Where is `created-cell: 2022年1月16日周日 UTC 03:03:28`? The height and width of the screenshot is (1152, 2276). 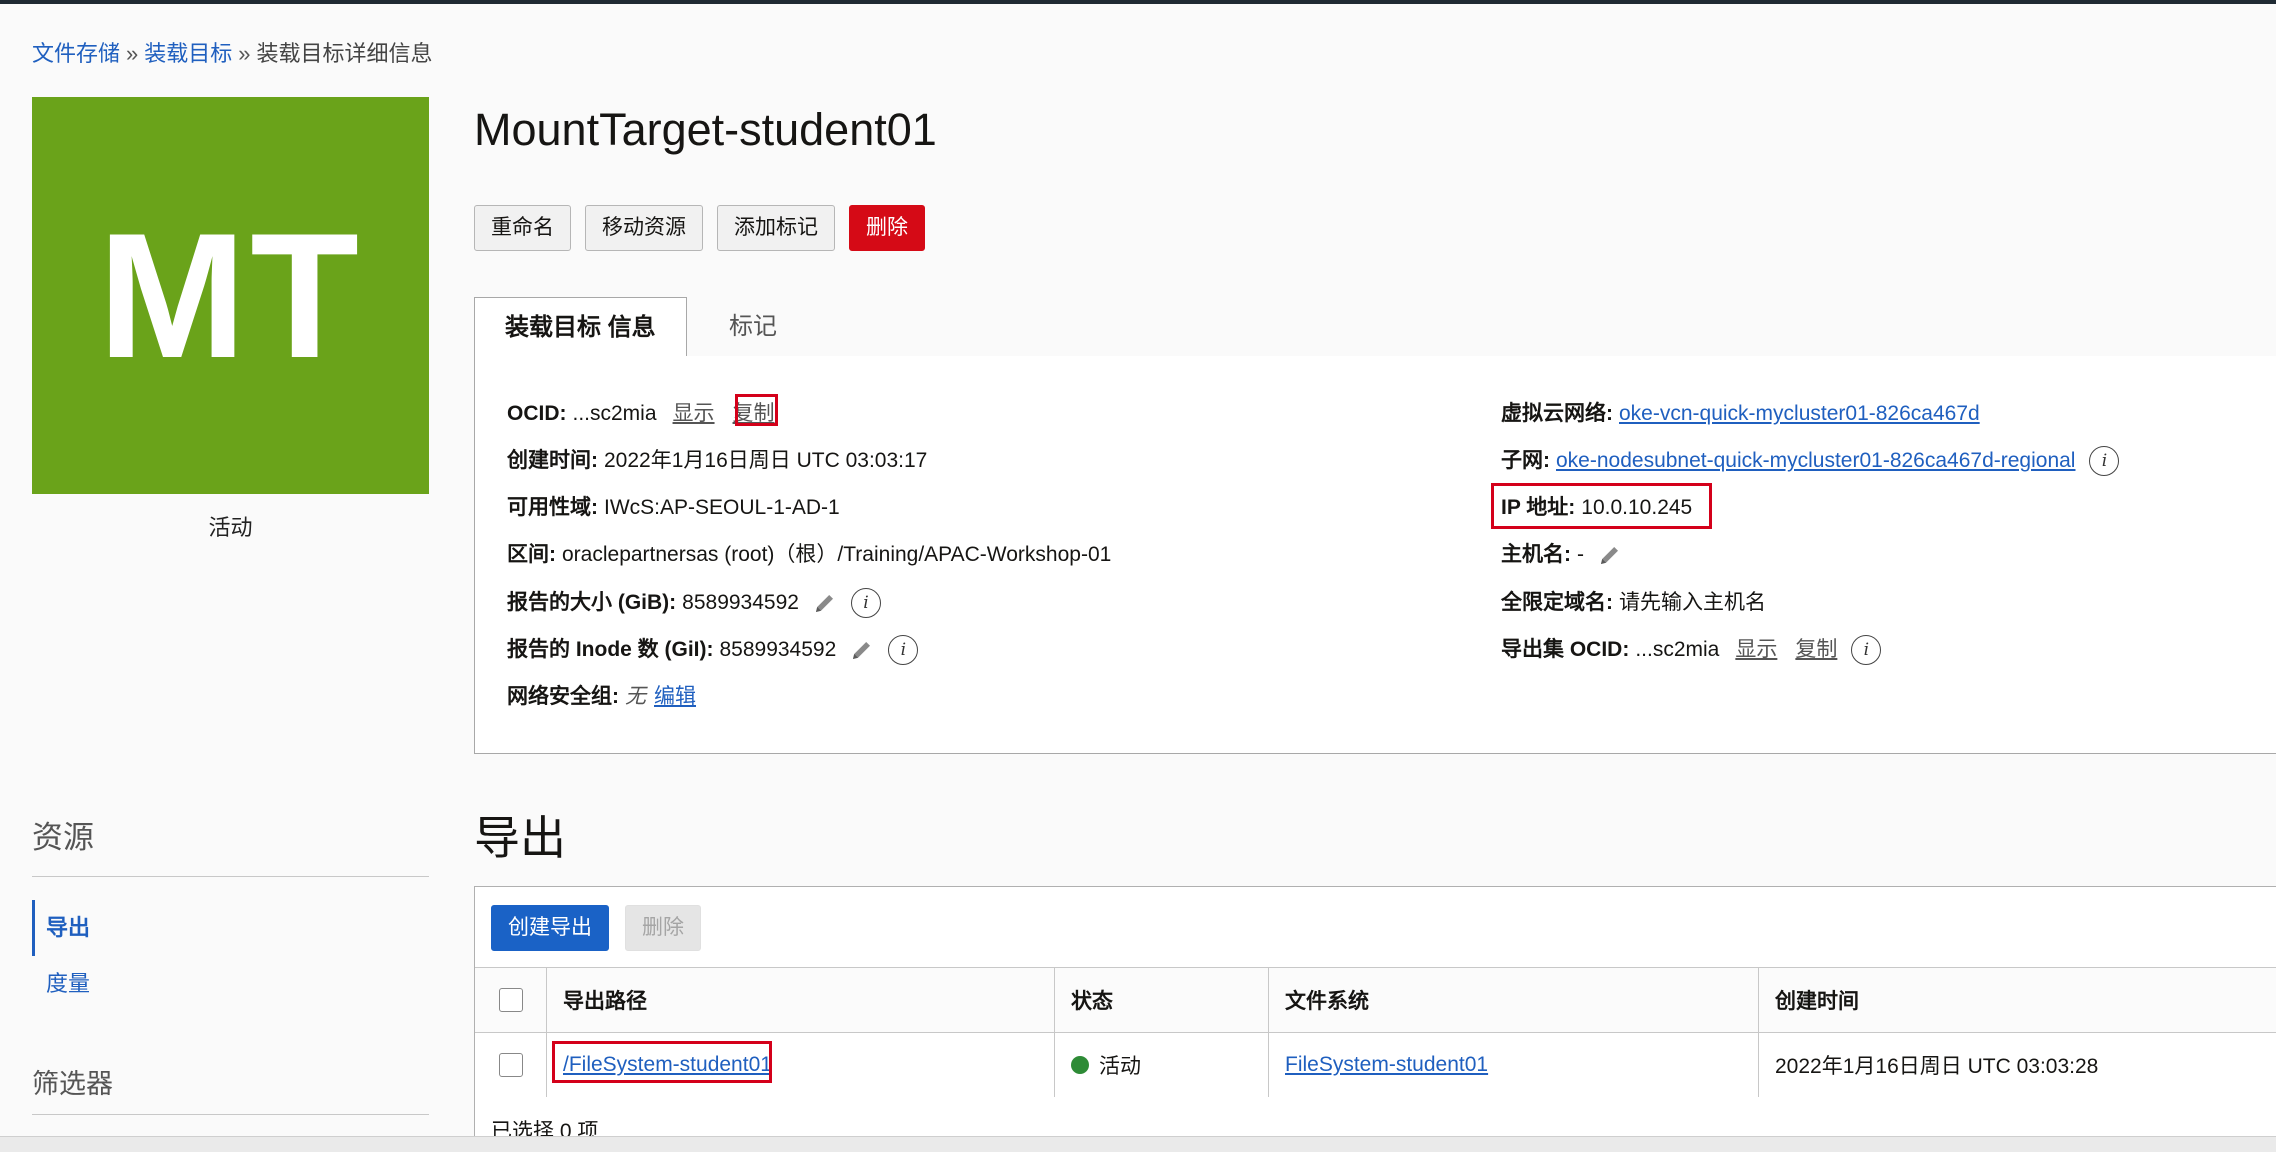
created-cell: 2022年1月16日周日 UTC 03:03:28 is located at coordinates (1937, 1066).